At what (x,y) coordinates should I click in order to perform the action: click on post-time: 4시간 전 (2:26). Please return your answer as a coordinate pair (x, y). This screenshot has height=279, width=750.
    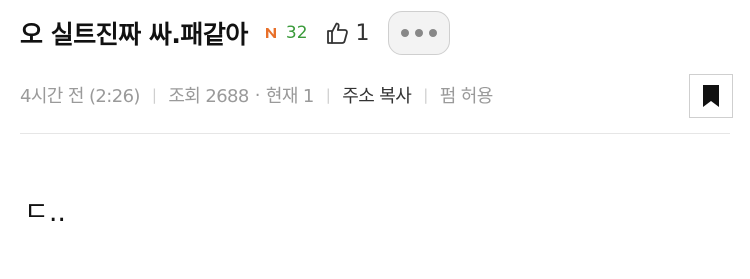
    Looking at the image, I should click on (80, 96).